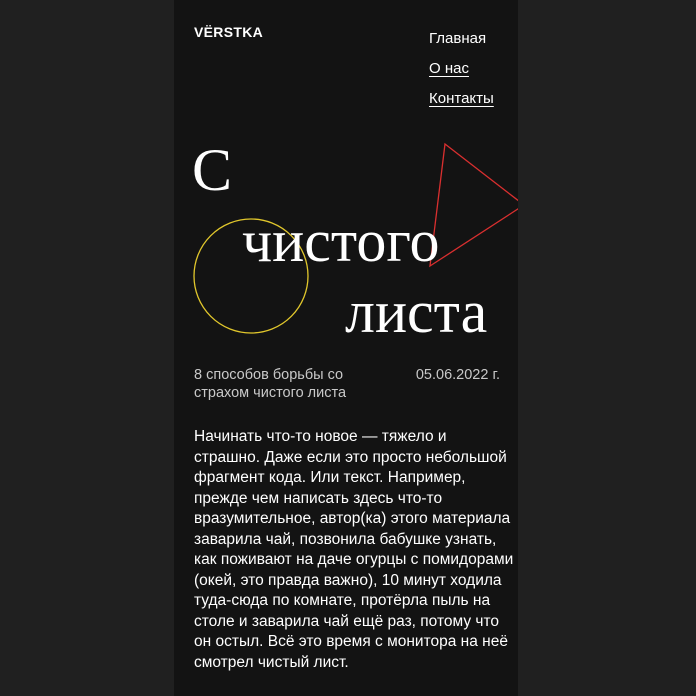 Image resolution: width=696 pixels, height=696 pixels. What do you see at coordinates (416, 312) in the screenshot?
I see `hero-title-line-3: листа` at bounding box center [416, 312].